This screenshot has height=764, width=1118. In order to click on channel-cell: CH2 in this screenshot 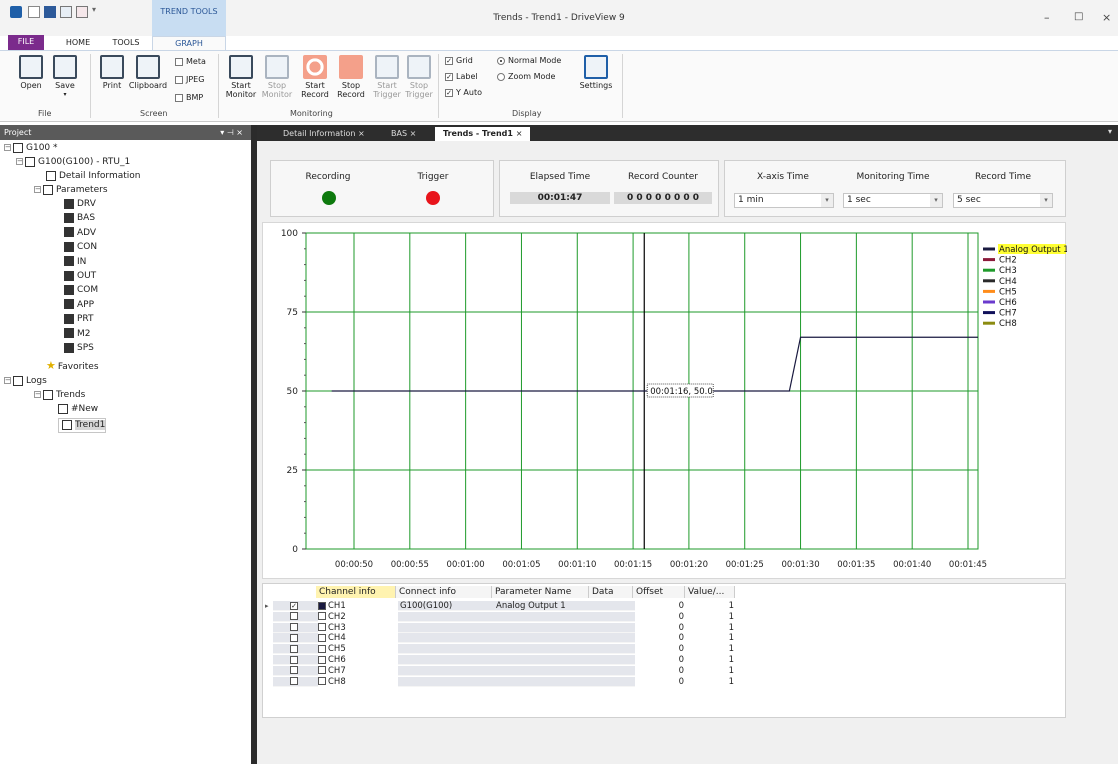, I will do `click(358, 616)`.